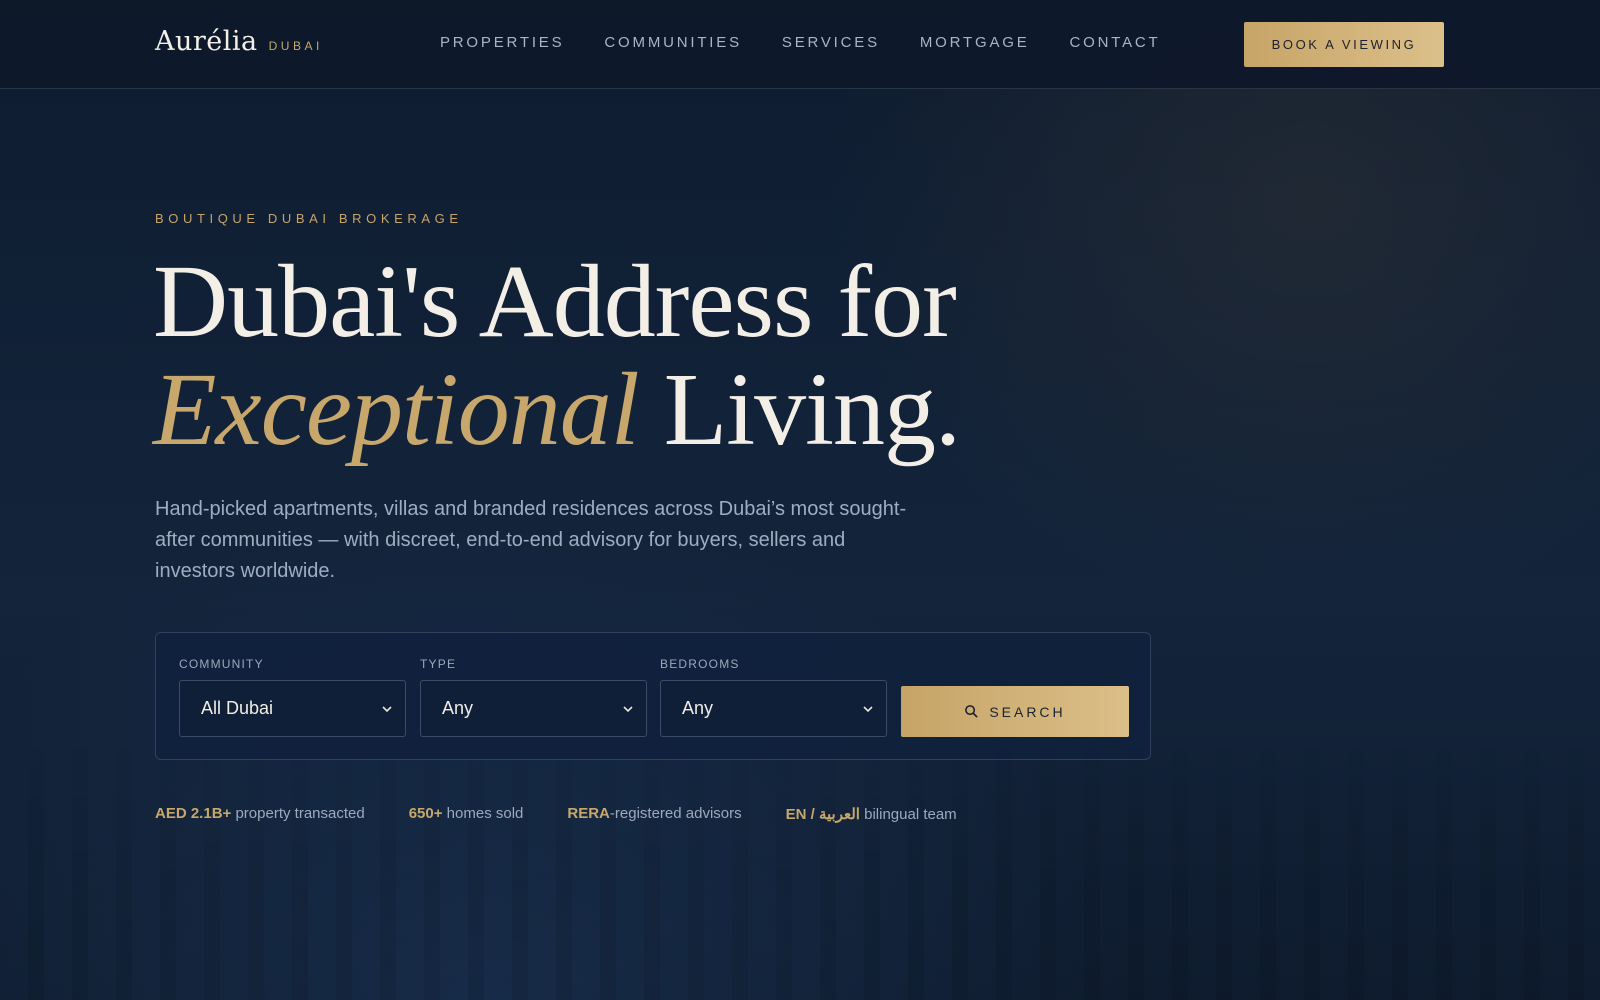 The image size is (1600, 1000). Describe the element at coordinates (292, 708) in the screenshot. I see `community-select: All Dubai` at that location.